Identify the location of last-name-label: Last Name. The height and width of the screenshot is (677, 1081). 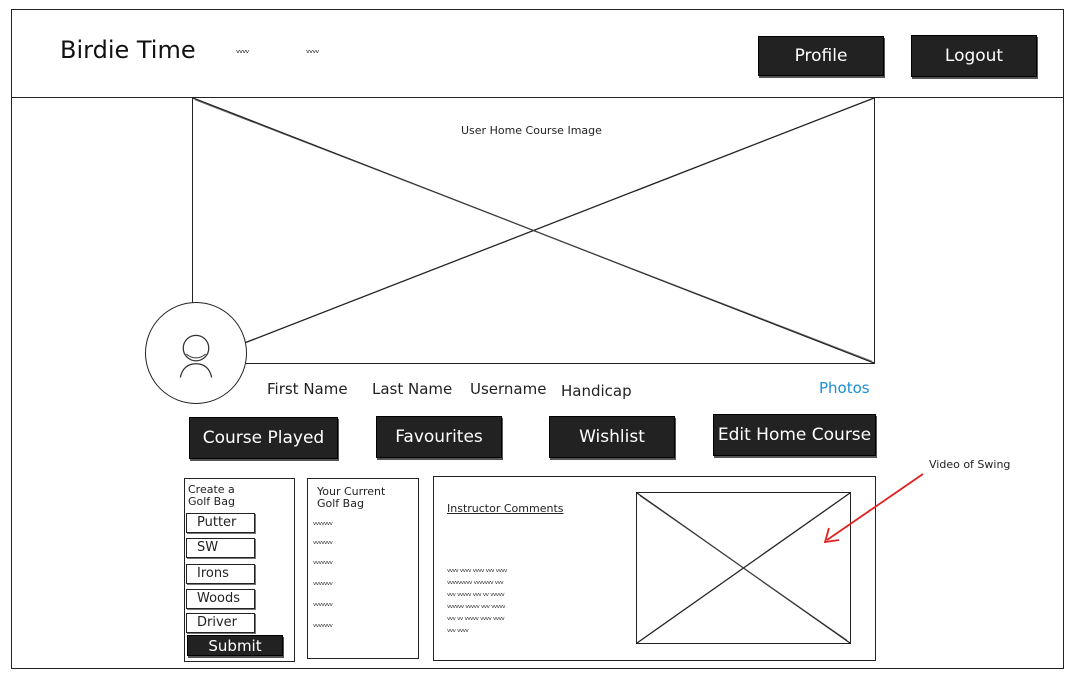
(412, 389).